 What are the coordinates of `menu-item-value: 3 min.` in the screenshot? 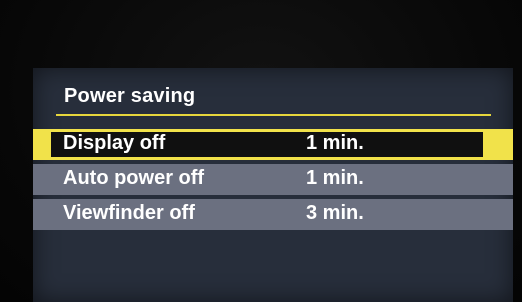 It's located at (335, 213).